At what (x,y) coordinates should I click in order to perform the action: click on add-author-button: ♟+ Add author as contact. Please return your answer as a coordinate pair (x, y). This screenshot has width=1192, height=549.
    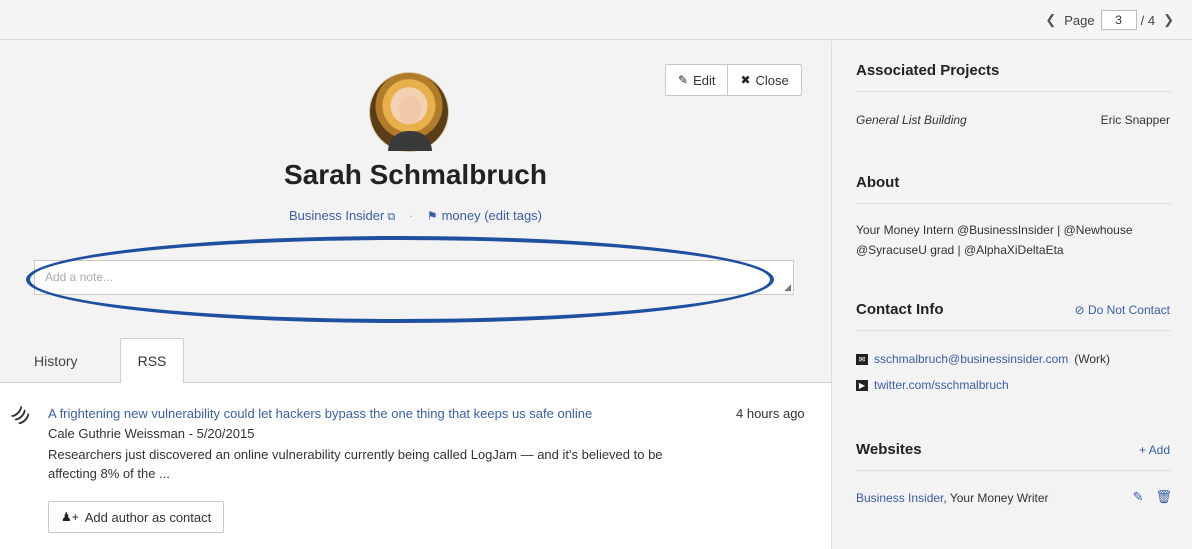
    Looking at the image, I should click on (136, 517).